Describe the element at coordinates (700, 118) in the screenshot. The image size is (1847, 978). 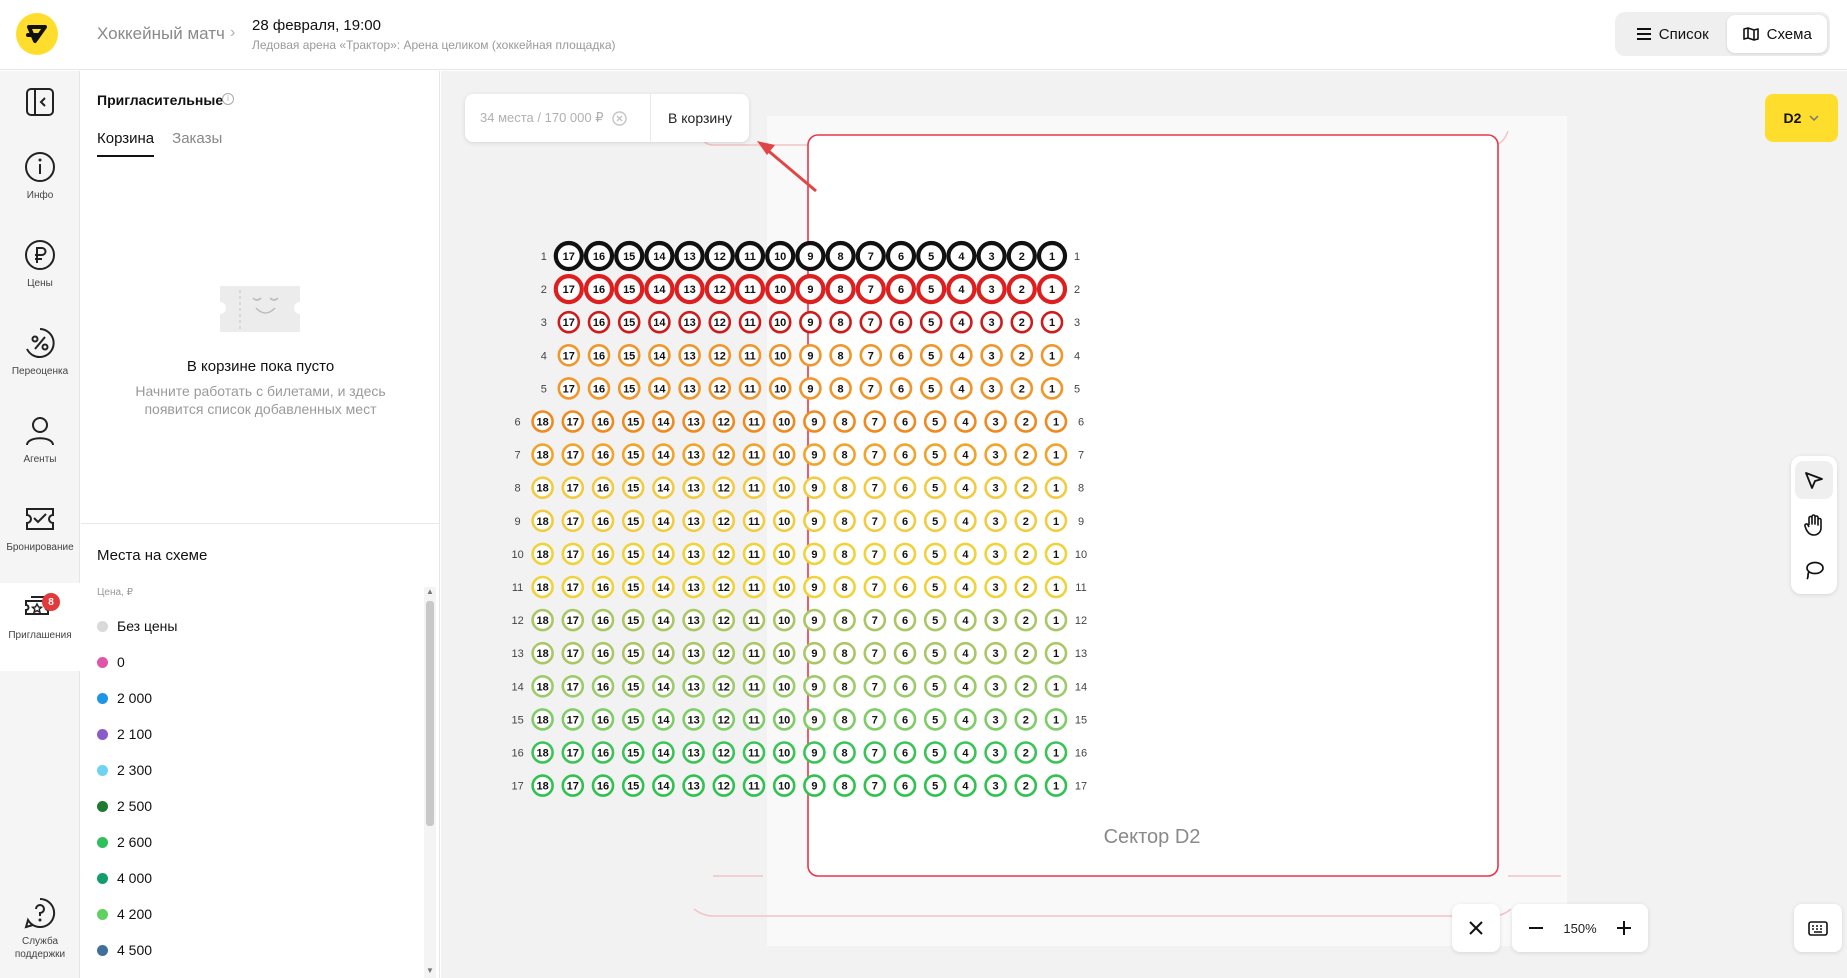
I see `add-to-cart-button: В корзину` at that location.